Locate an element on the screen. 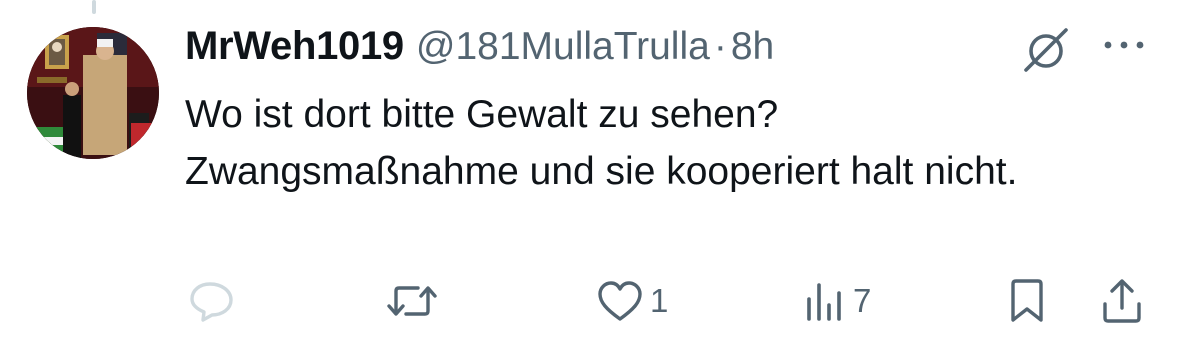 Image resolution: width=1178 pixels, height=351 pixels. reply-button is located at coordinates (215, 301).